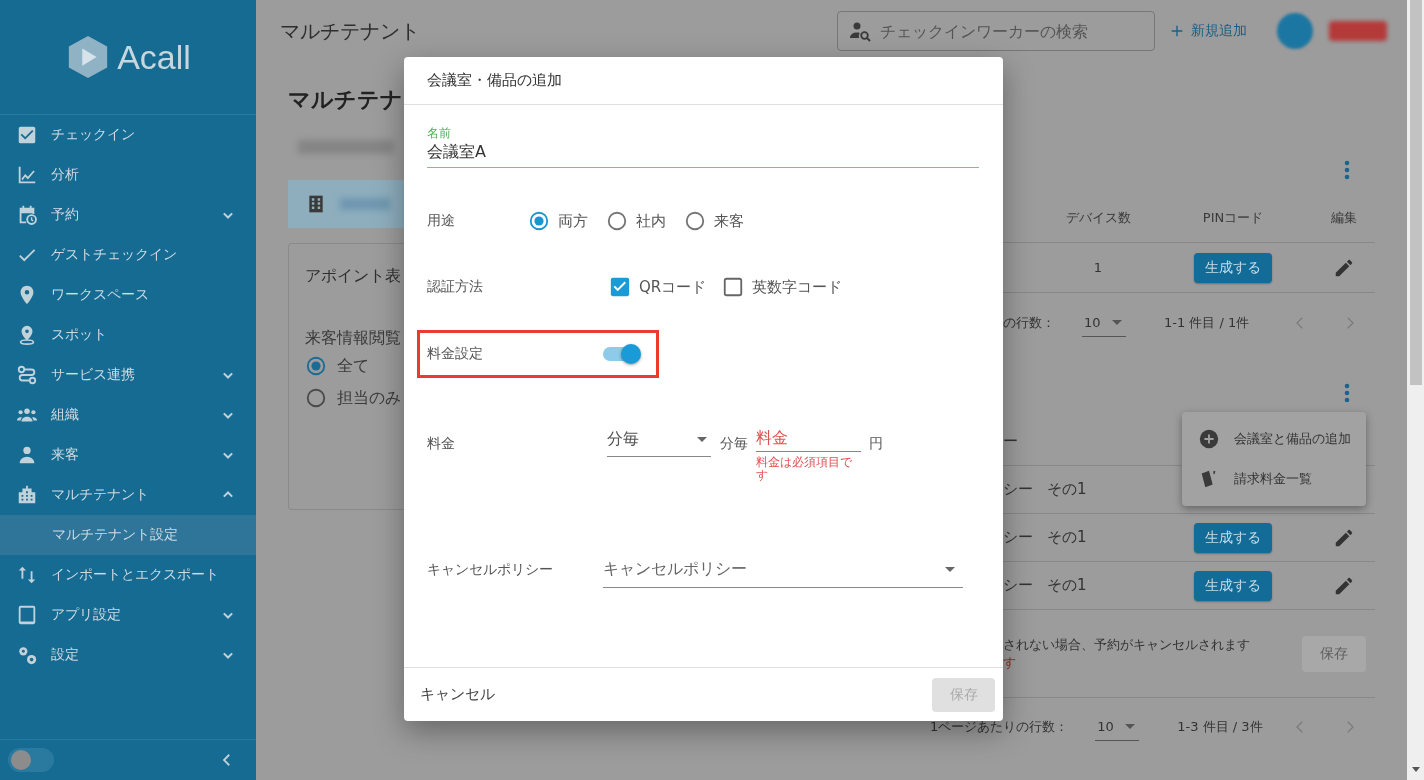  What do you see at coordinates (1029, 323) in the screenshot?
I see `rows-per-page-label: の行数：` at bounding box center [1029, 323].